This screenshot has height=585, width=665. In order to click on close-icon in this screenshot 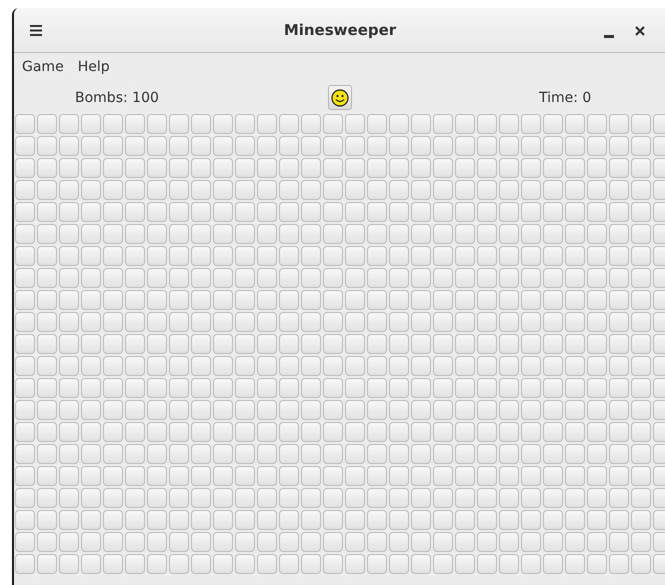, I will do `click(640, 31)`.